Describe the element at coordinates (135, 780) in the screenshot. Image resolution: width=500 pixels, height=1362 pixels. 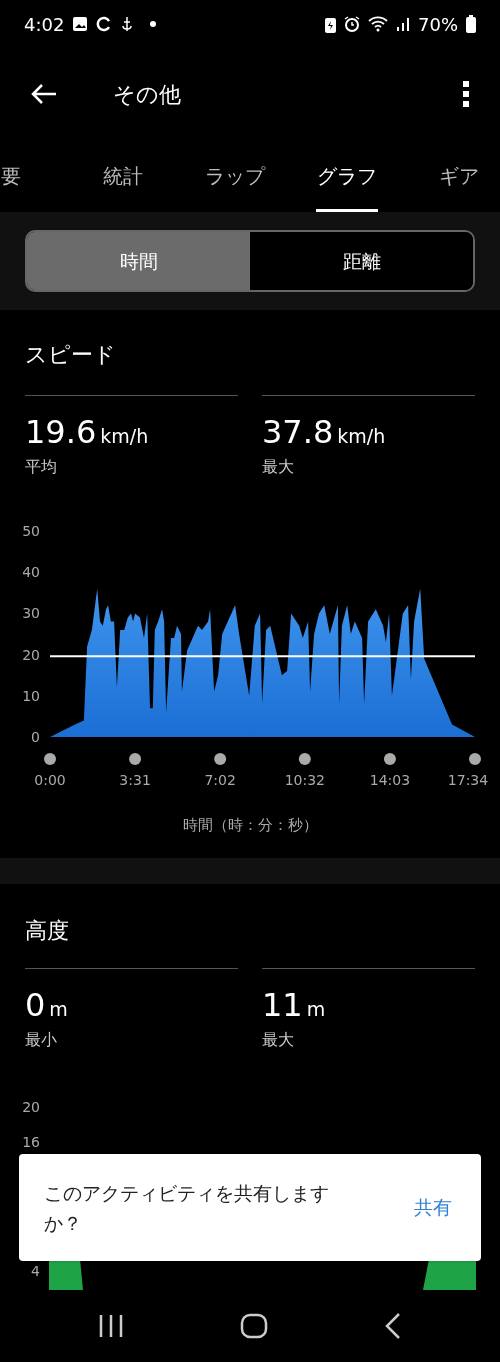
I see `axis-tick-label: 3:31` at that location.